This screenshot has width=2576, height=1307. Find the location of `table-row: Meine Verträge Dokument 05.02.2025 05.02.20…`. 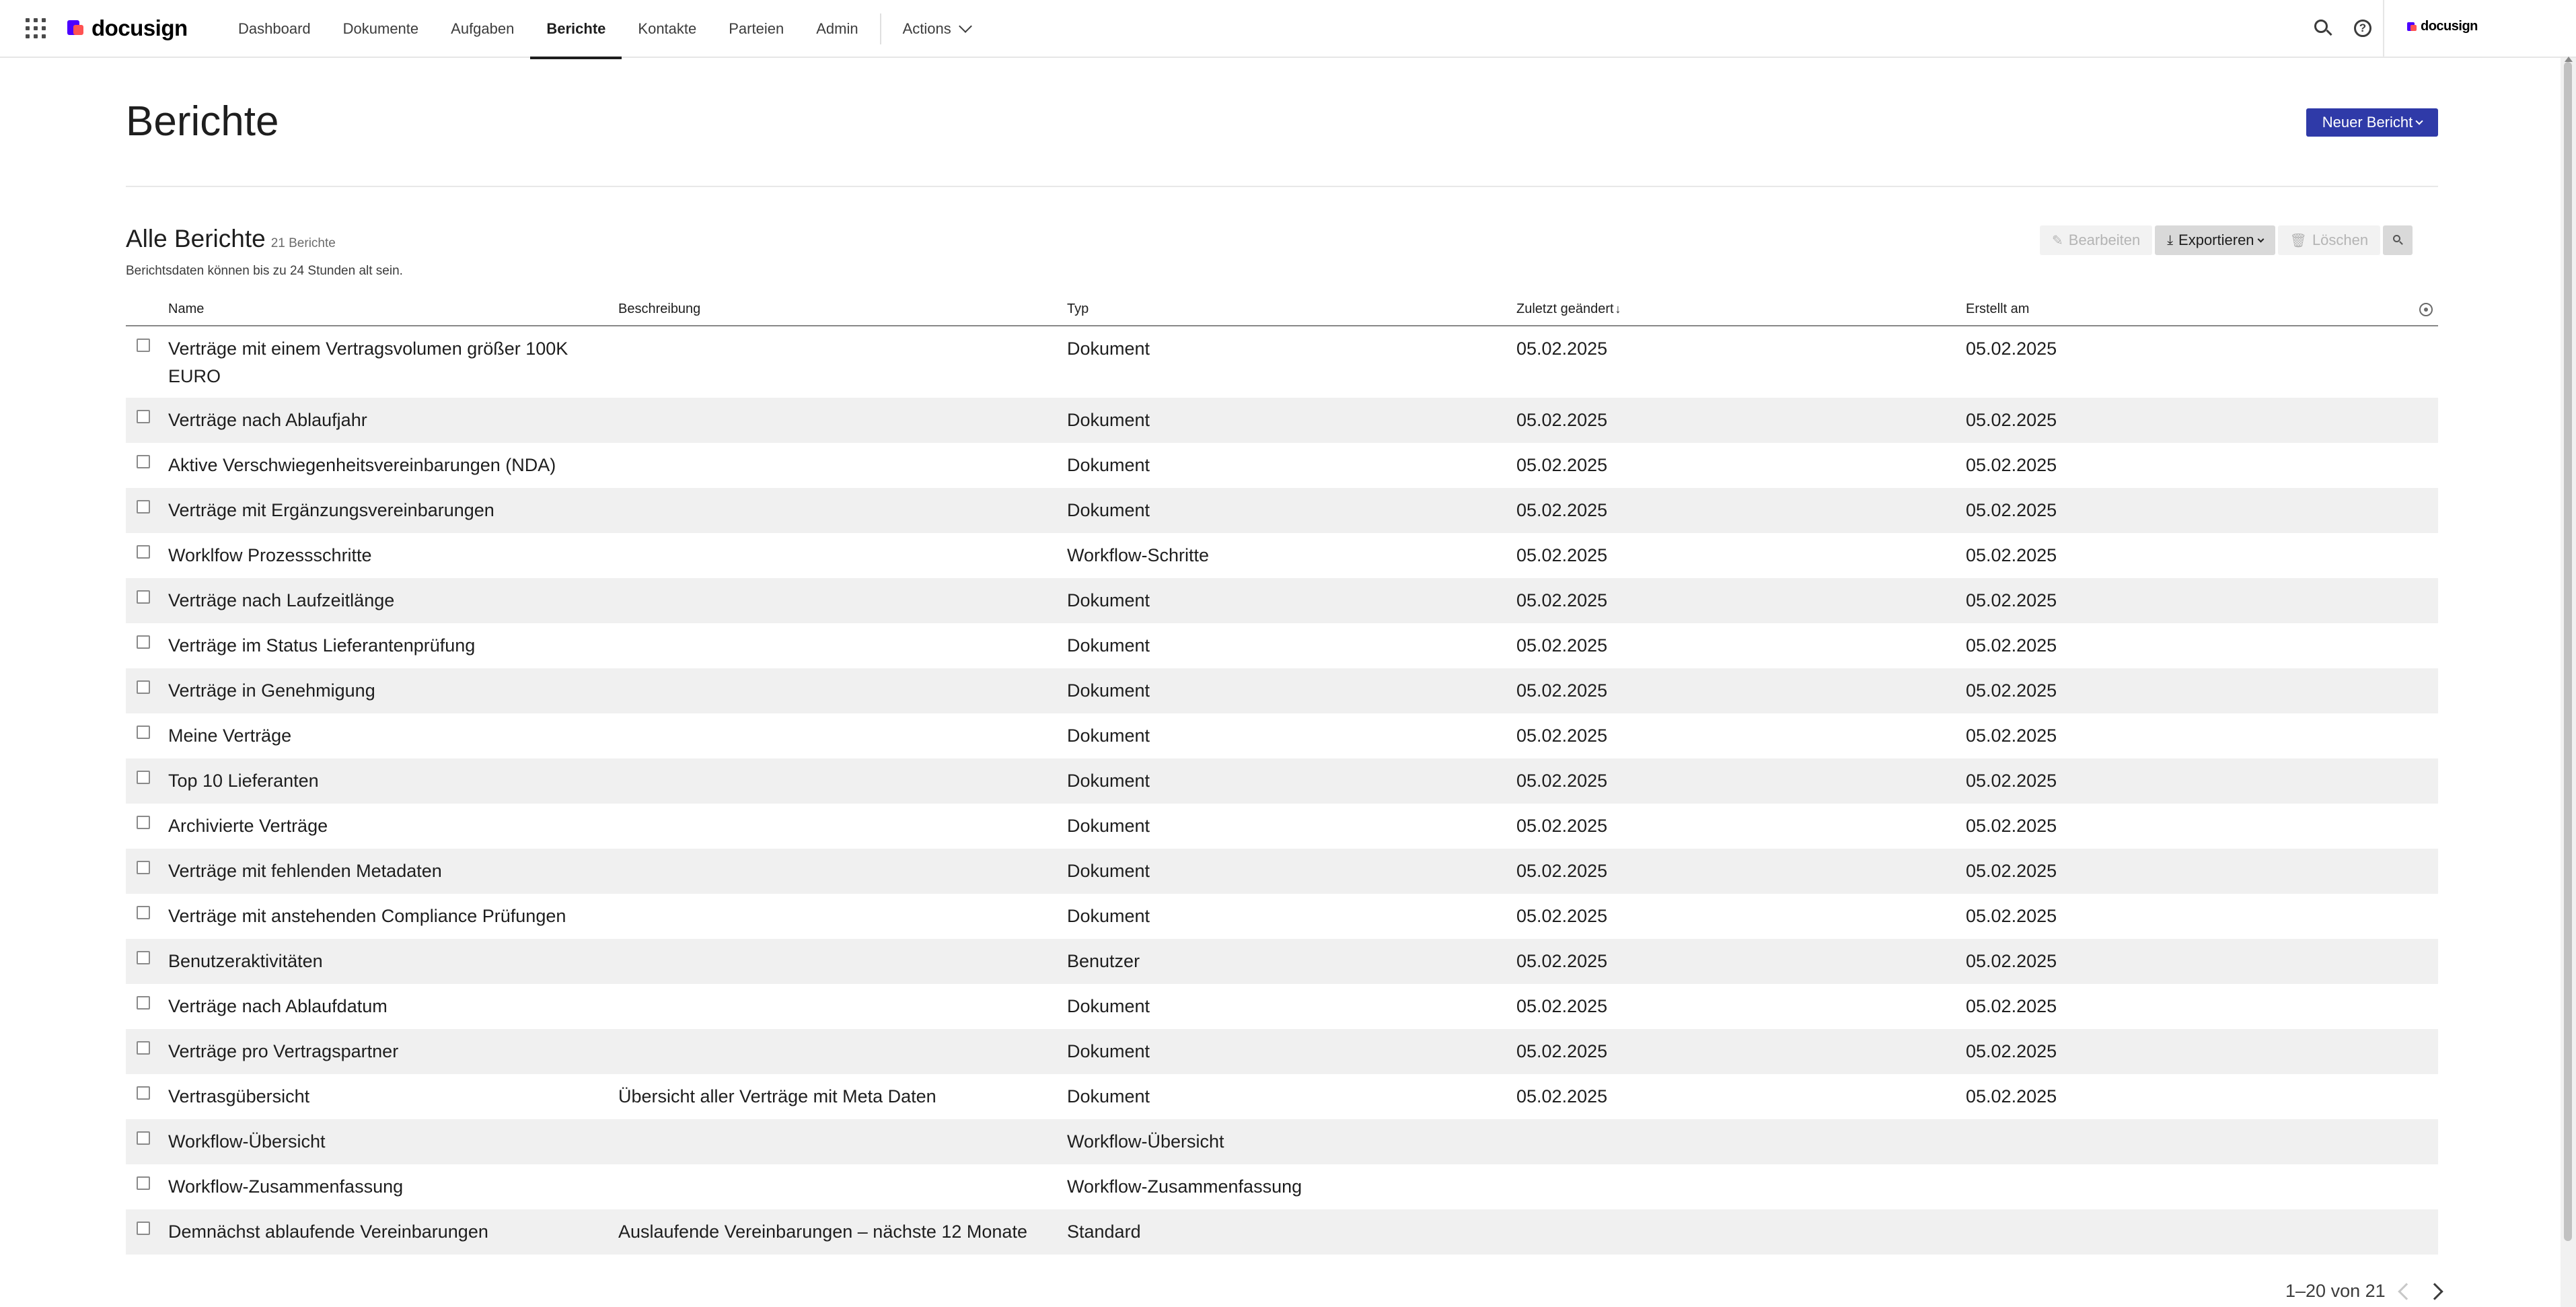

table-row: Meine Verträge Dokument 05.02.2025 05.02.20… is located at coordinates (1282, 736).